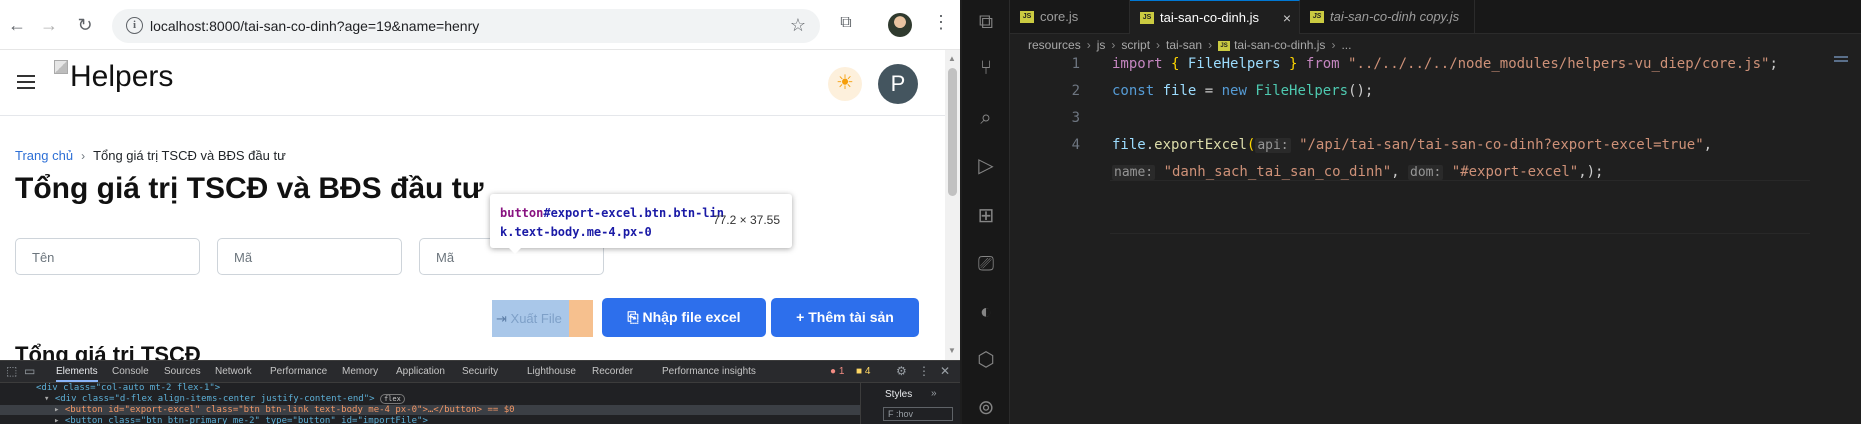  Describe the element at coordinates (1234, 64) in the screenshot. I see `token-identifier: FileHelpers` at that location.